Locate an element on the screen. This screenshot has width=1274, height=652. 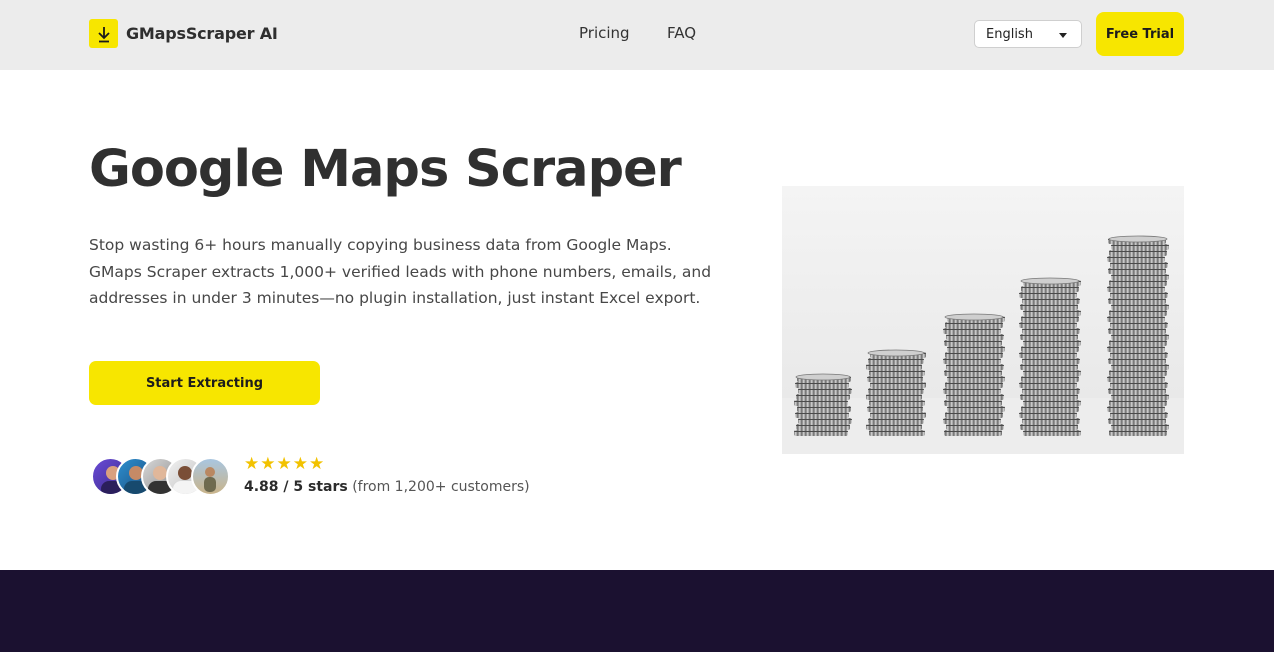
rating-text: 4.88 / 5 stars (from 1,200+ customers) is located at coordinates (387, 487).